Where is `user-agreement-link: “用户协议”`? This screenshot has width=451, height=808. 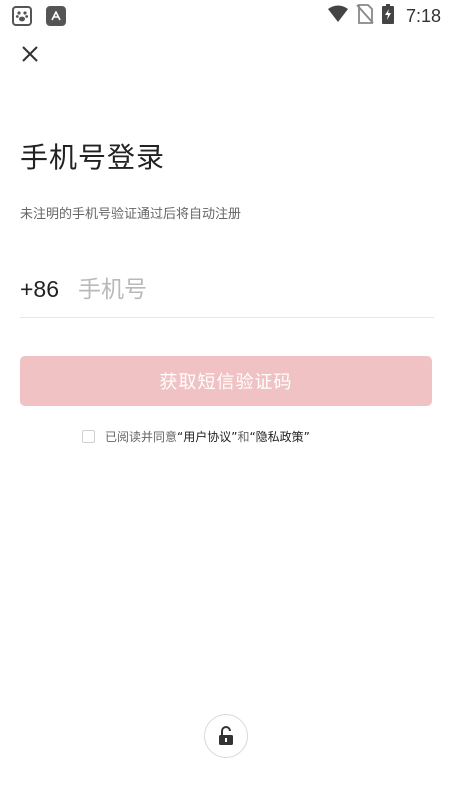 user-agreement-link: “用户协议” is located at coordinates (207, 436).